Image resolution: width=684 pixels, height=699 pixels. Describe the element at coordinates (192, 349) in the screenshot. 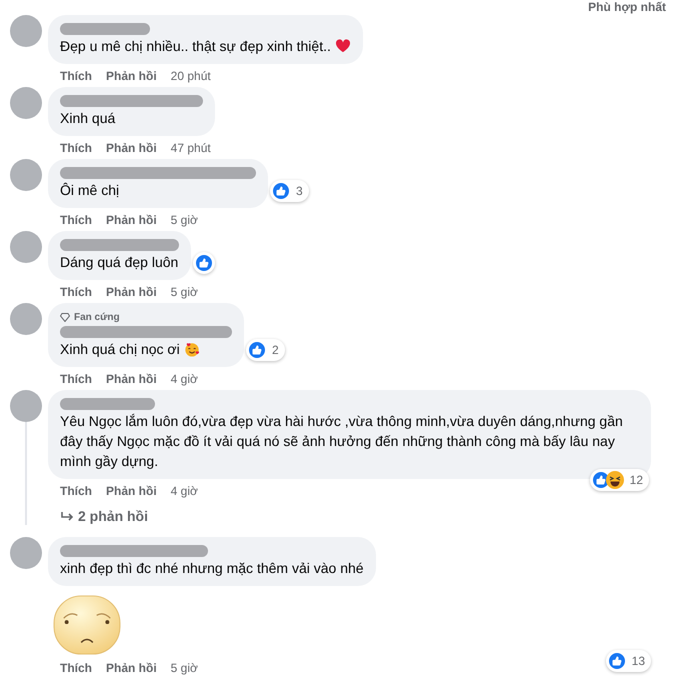

I see `smiling-face-with-hearts-icon` at that location.